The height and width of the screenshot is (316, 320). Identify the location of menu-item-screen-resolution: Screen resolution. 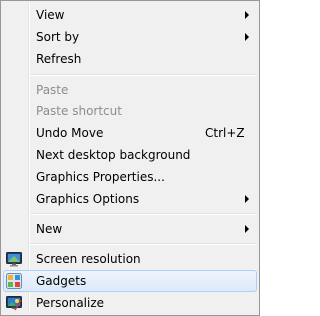
(130, 259).